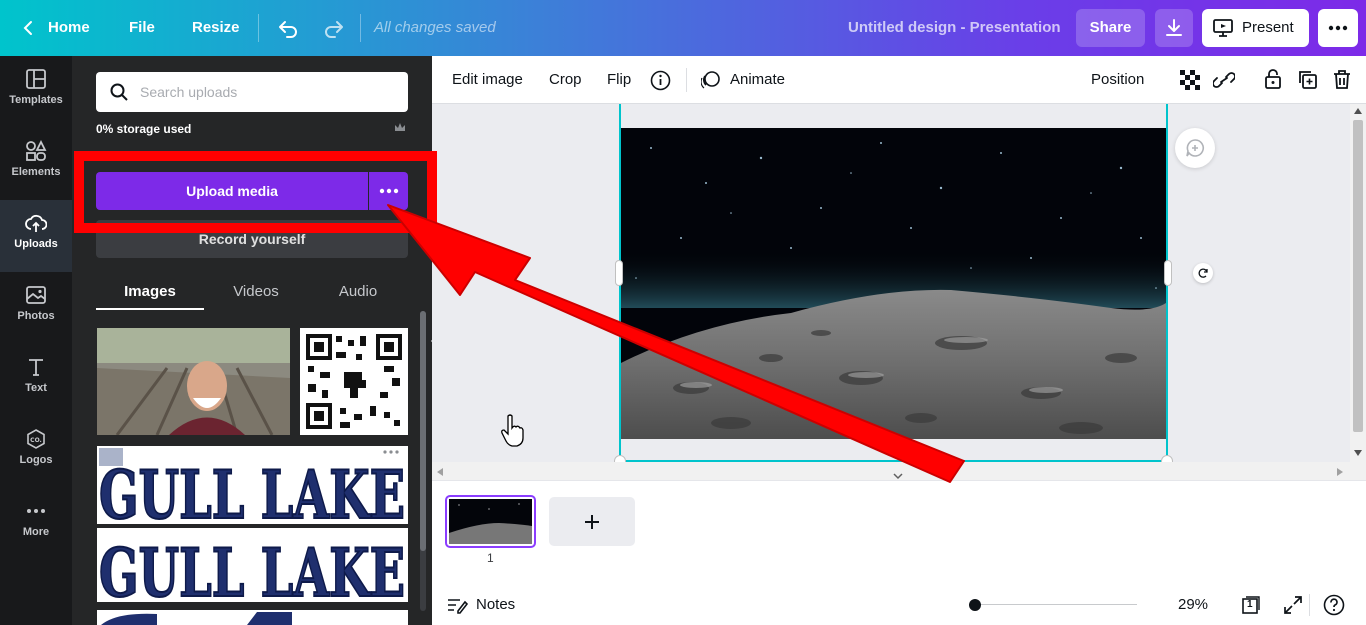 Image resolution: width=1366 pixels, height=625 pixels. I want to click on fullscreen-icon, so click(1293, 605).